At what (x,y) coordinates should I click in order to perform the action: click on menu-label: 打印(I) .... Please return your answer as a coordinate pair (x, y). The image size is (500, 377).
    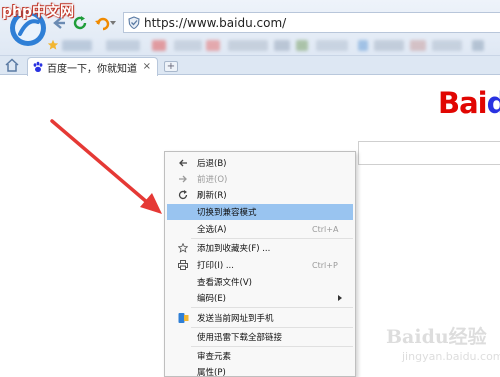
    Looking at the image, I should click on (215, 266).